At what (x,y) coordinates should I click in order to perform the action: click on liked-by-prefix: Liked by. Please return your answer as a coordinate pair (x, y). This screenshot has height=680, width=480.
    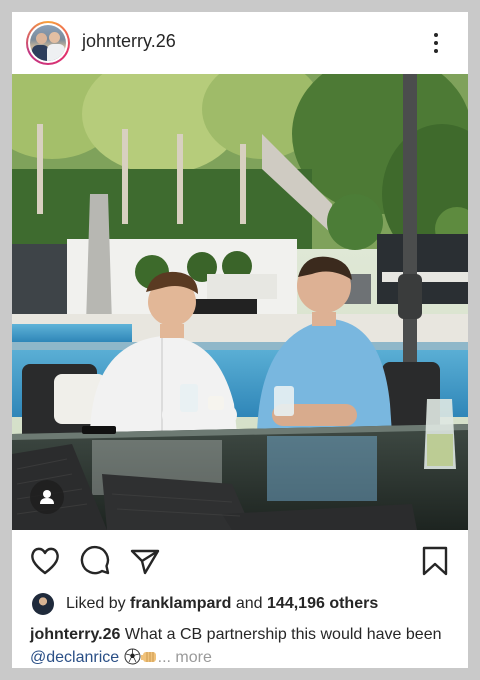
    Looking at the image, I should click on (96, 603).